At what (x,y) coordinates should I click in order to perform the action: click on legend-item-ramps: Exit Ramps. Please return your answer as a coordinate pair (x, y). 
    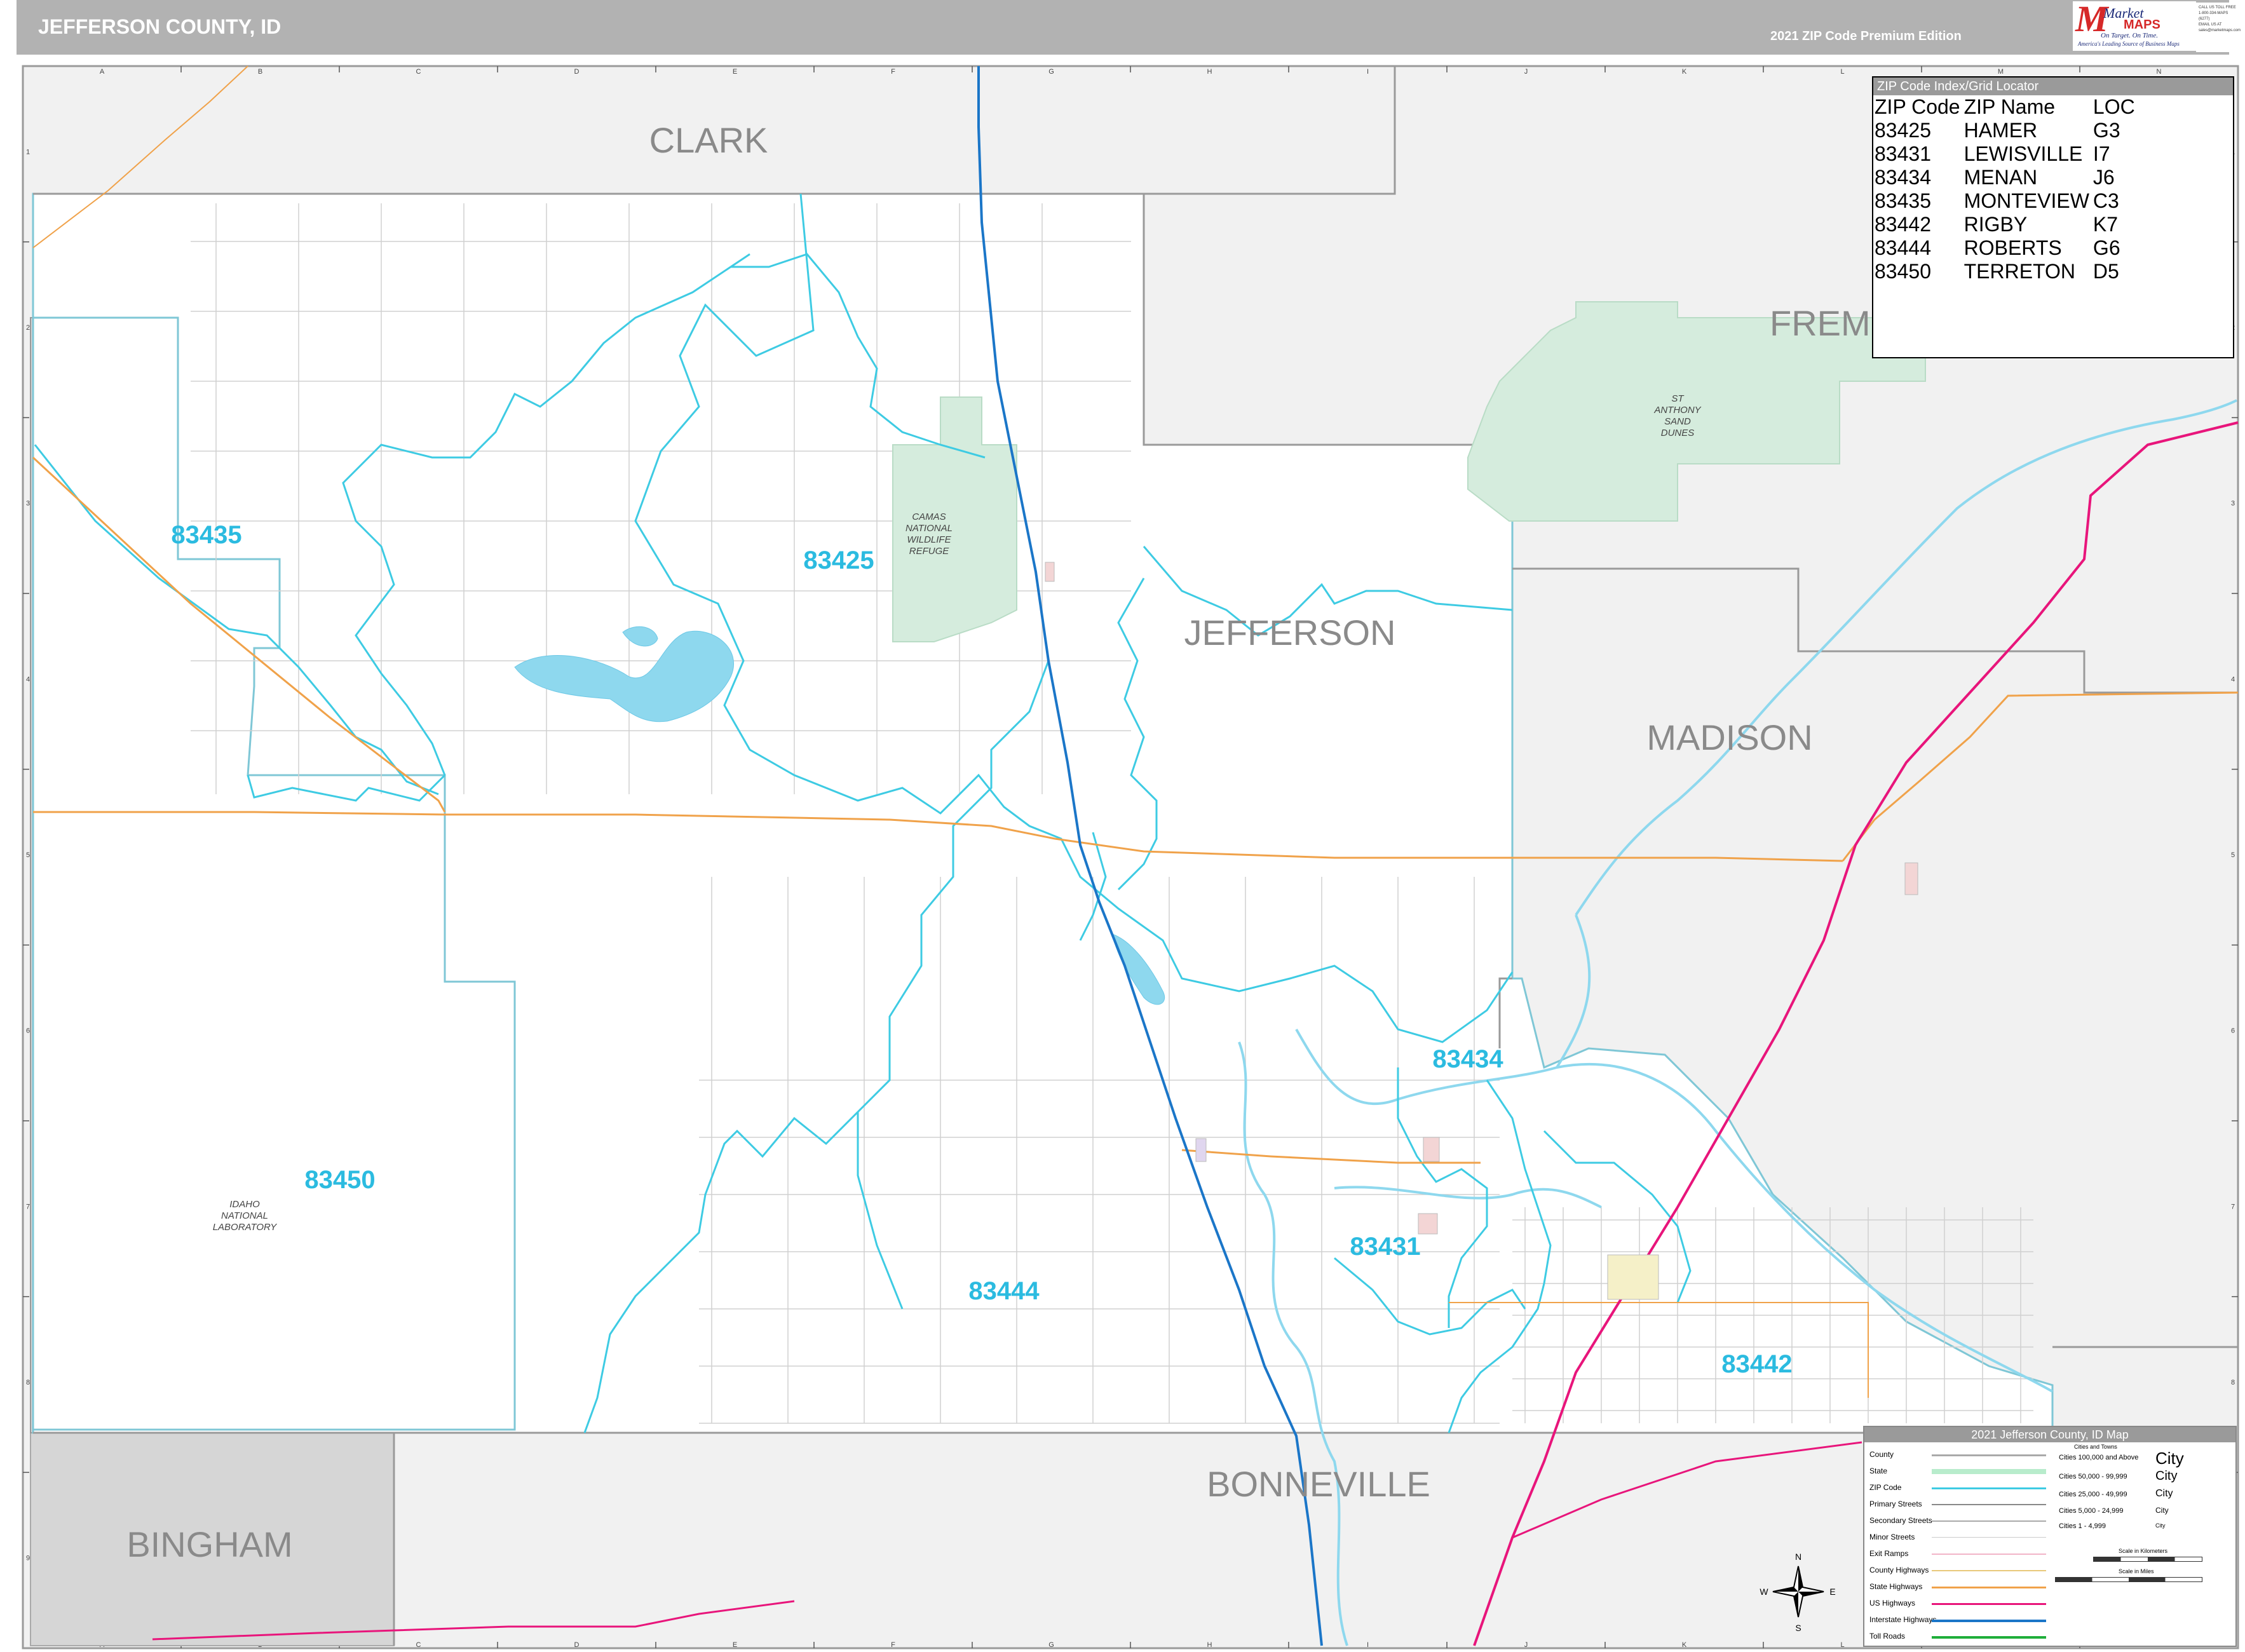
    Looking at the image, I should click on (1889, 1553).